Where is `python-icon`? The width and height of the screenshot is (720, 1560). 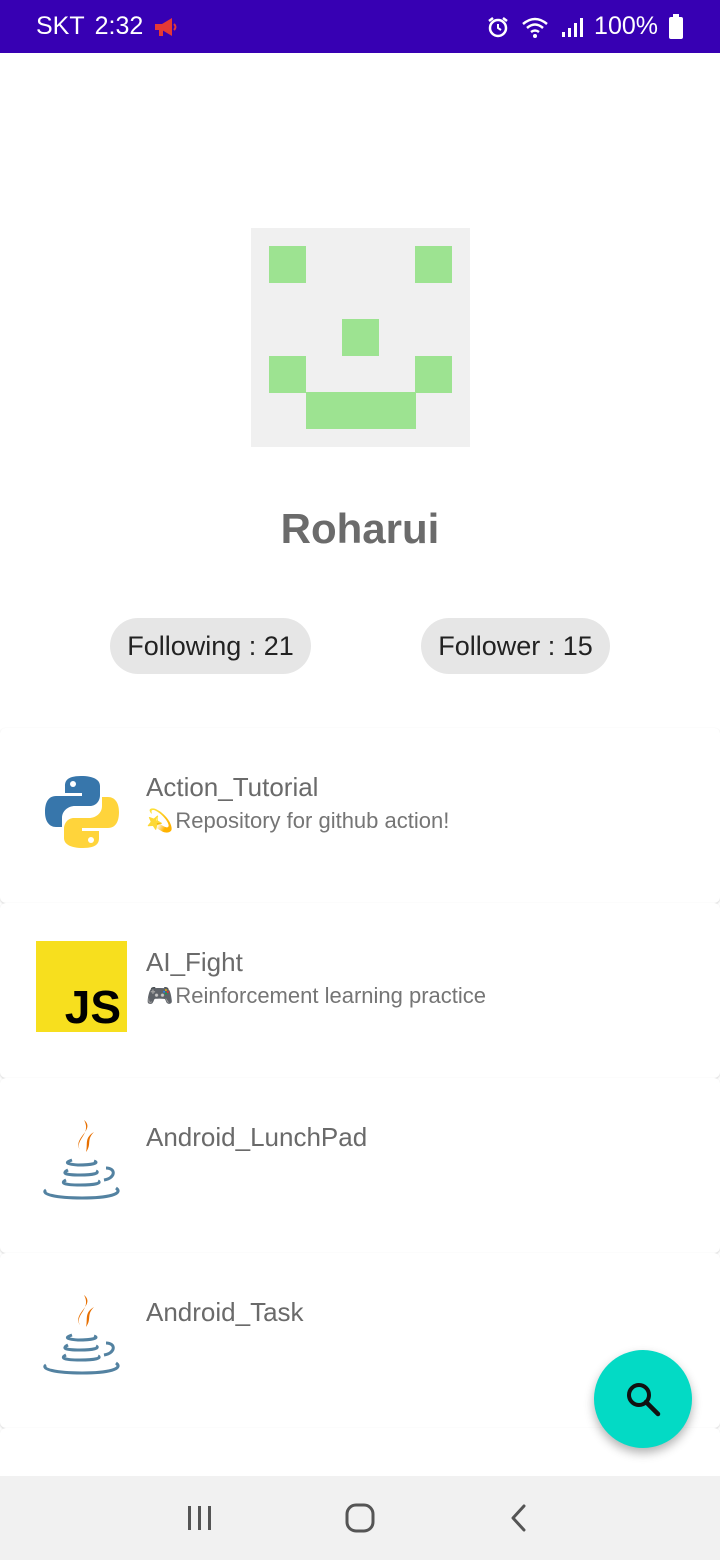
python-icon is located at coordinates (81, 811).